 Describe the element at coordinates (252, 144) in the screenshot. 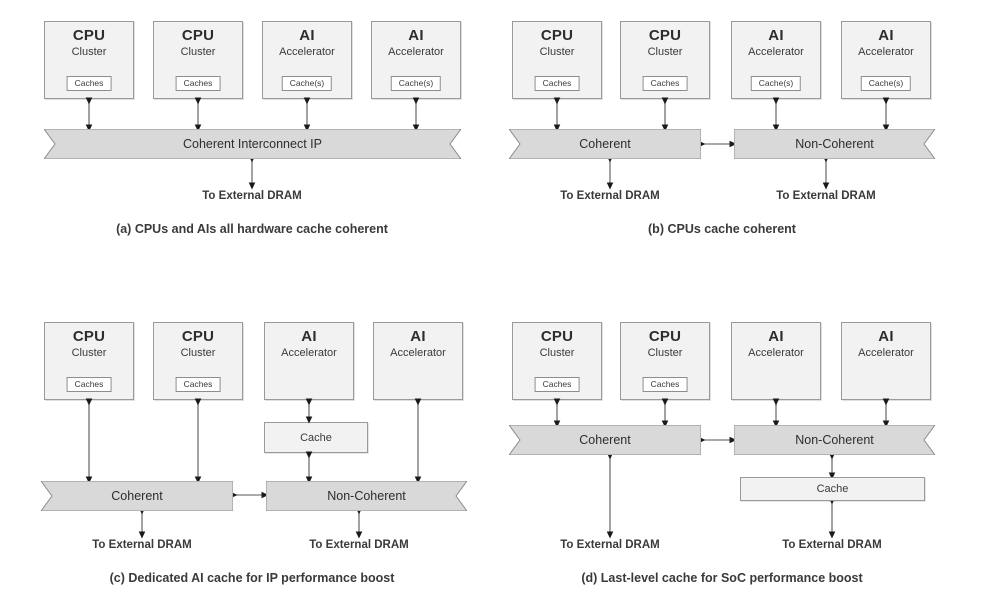

I see `banner-label: Coherent Interconnect IP` at that location.